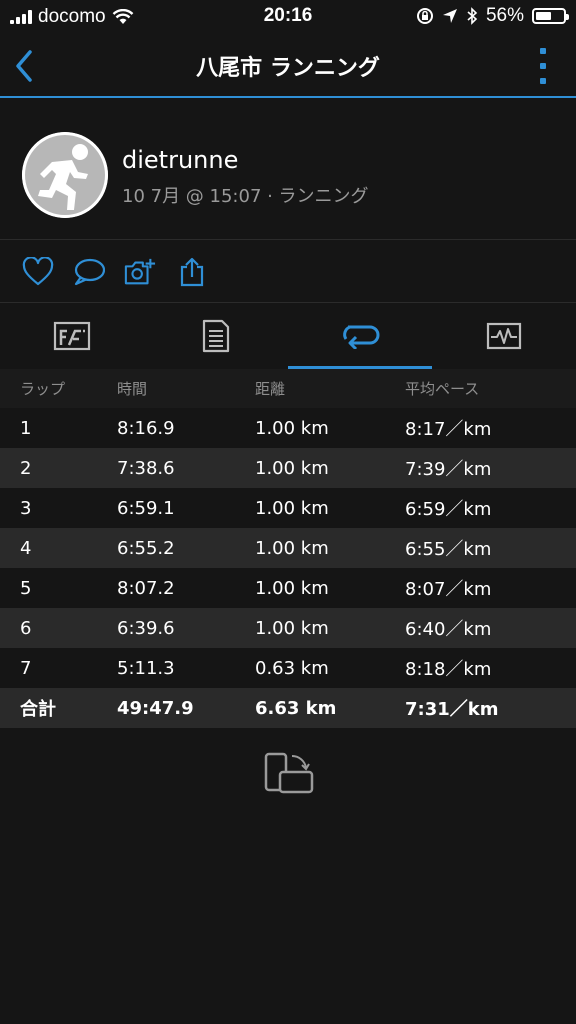 The height and width of the screenshot is (1024, 576). I want to click on header-time: 時間, so click(132, 389).